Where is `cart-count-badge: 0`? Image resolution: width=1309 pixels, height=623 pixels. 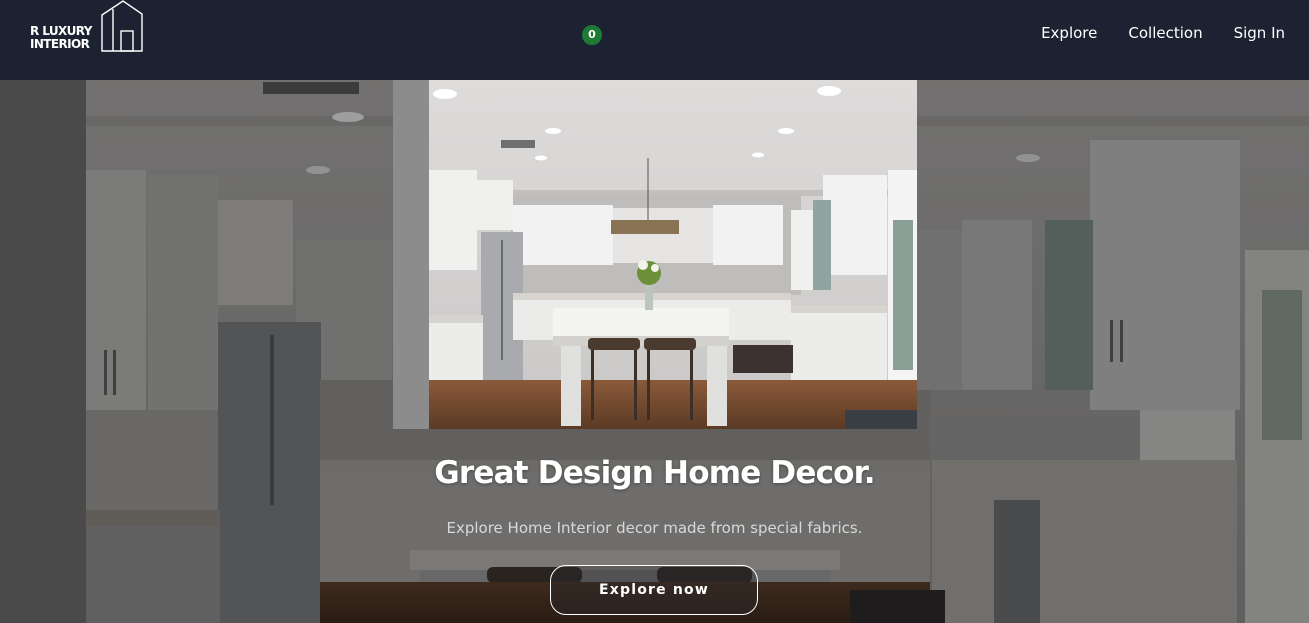 cart-count-badge: 0 is located at coordinates (592, 35).